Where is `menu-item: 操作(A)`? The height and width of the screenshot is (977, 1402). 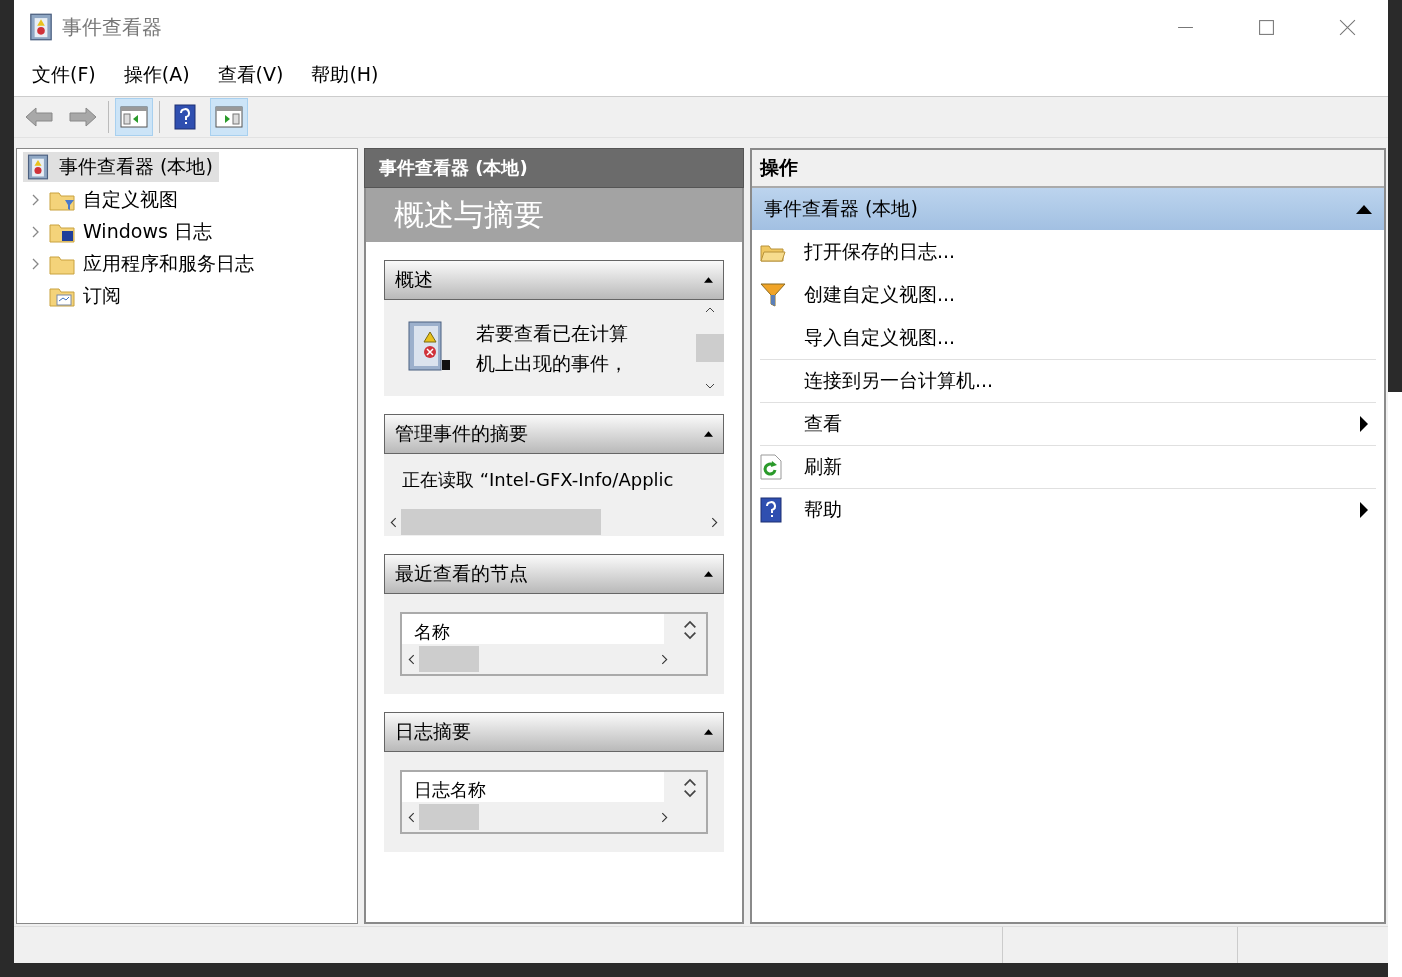 menu-item: 操作(A) is located at coordinates (156, 75).